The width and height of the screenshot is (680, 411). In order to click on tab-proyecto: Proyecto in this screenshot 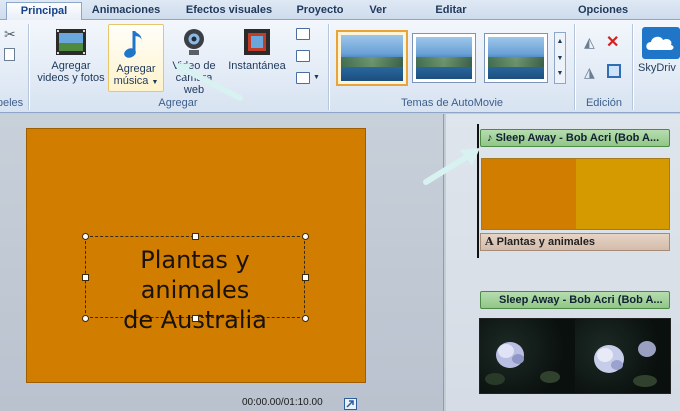, I will do `click(320, 11)`.